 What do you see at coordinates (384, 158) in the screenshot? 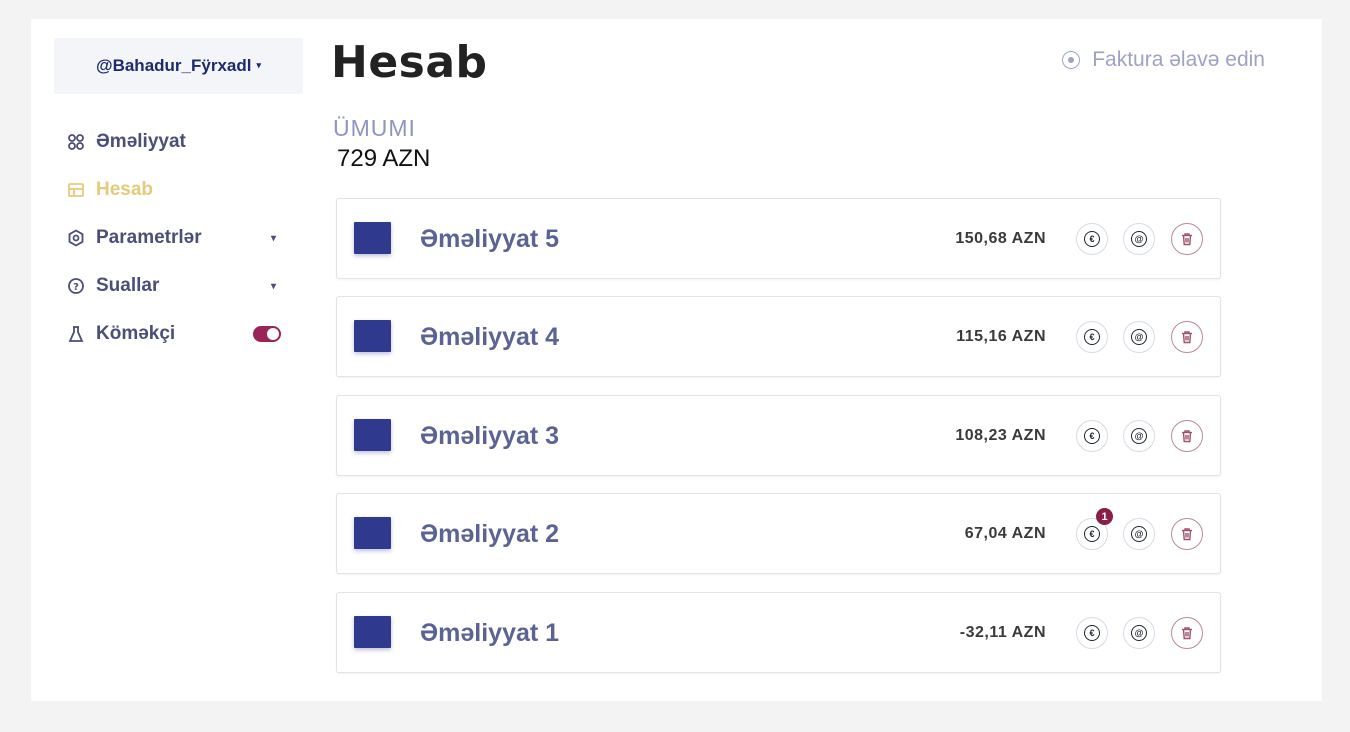
I see `total-value: 729 AZN` at bounding box center [384, 158].